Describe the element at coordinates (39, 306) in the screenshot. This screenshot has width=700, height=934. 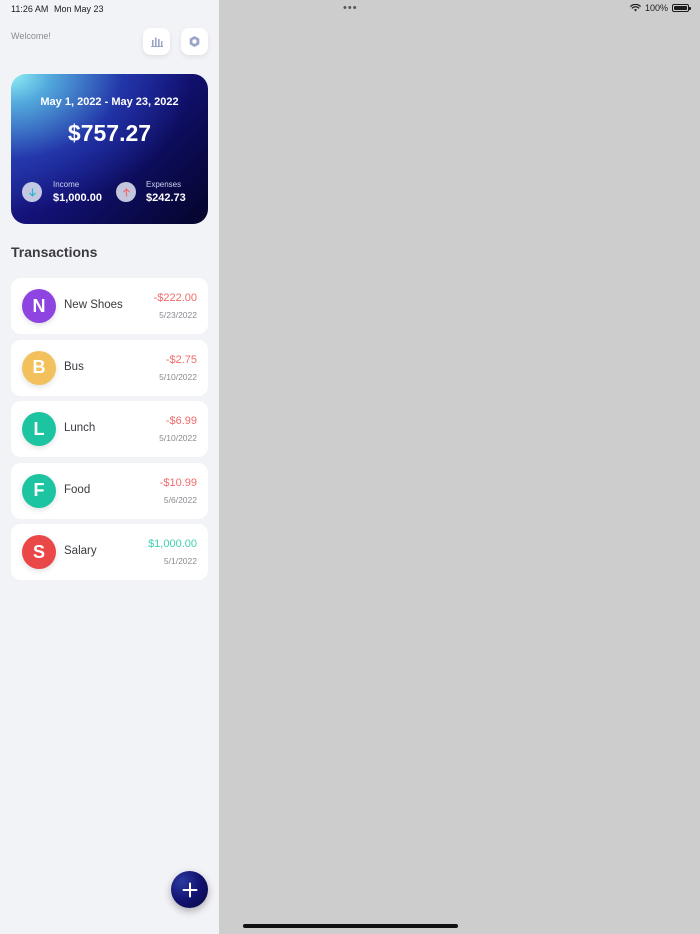
I see `transaction-avatar: N` at that location.